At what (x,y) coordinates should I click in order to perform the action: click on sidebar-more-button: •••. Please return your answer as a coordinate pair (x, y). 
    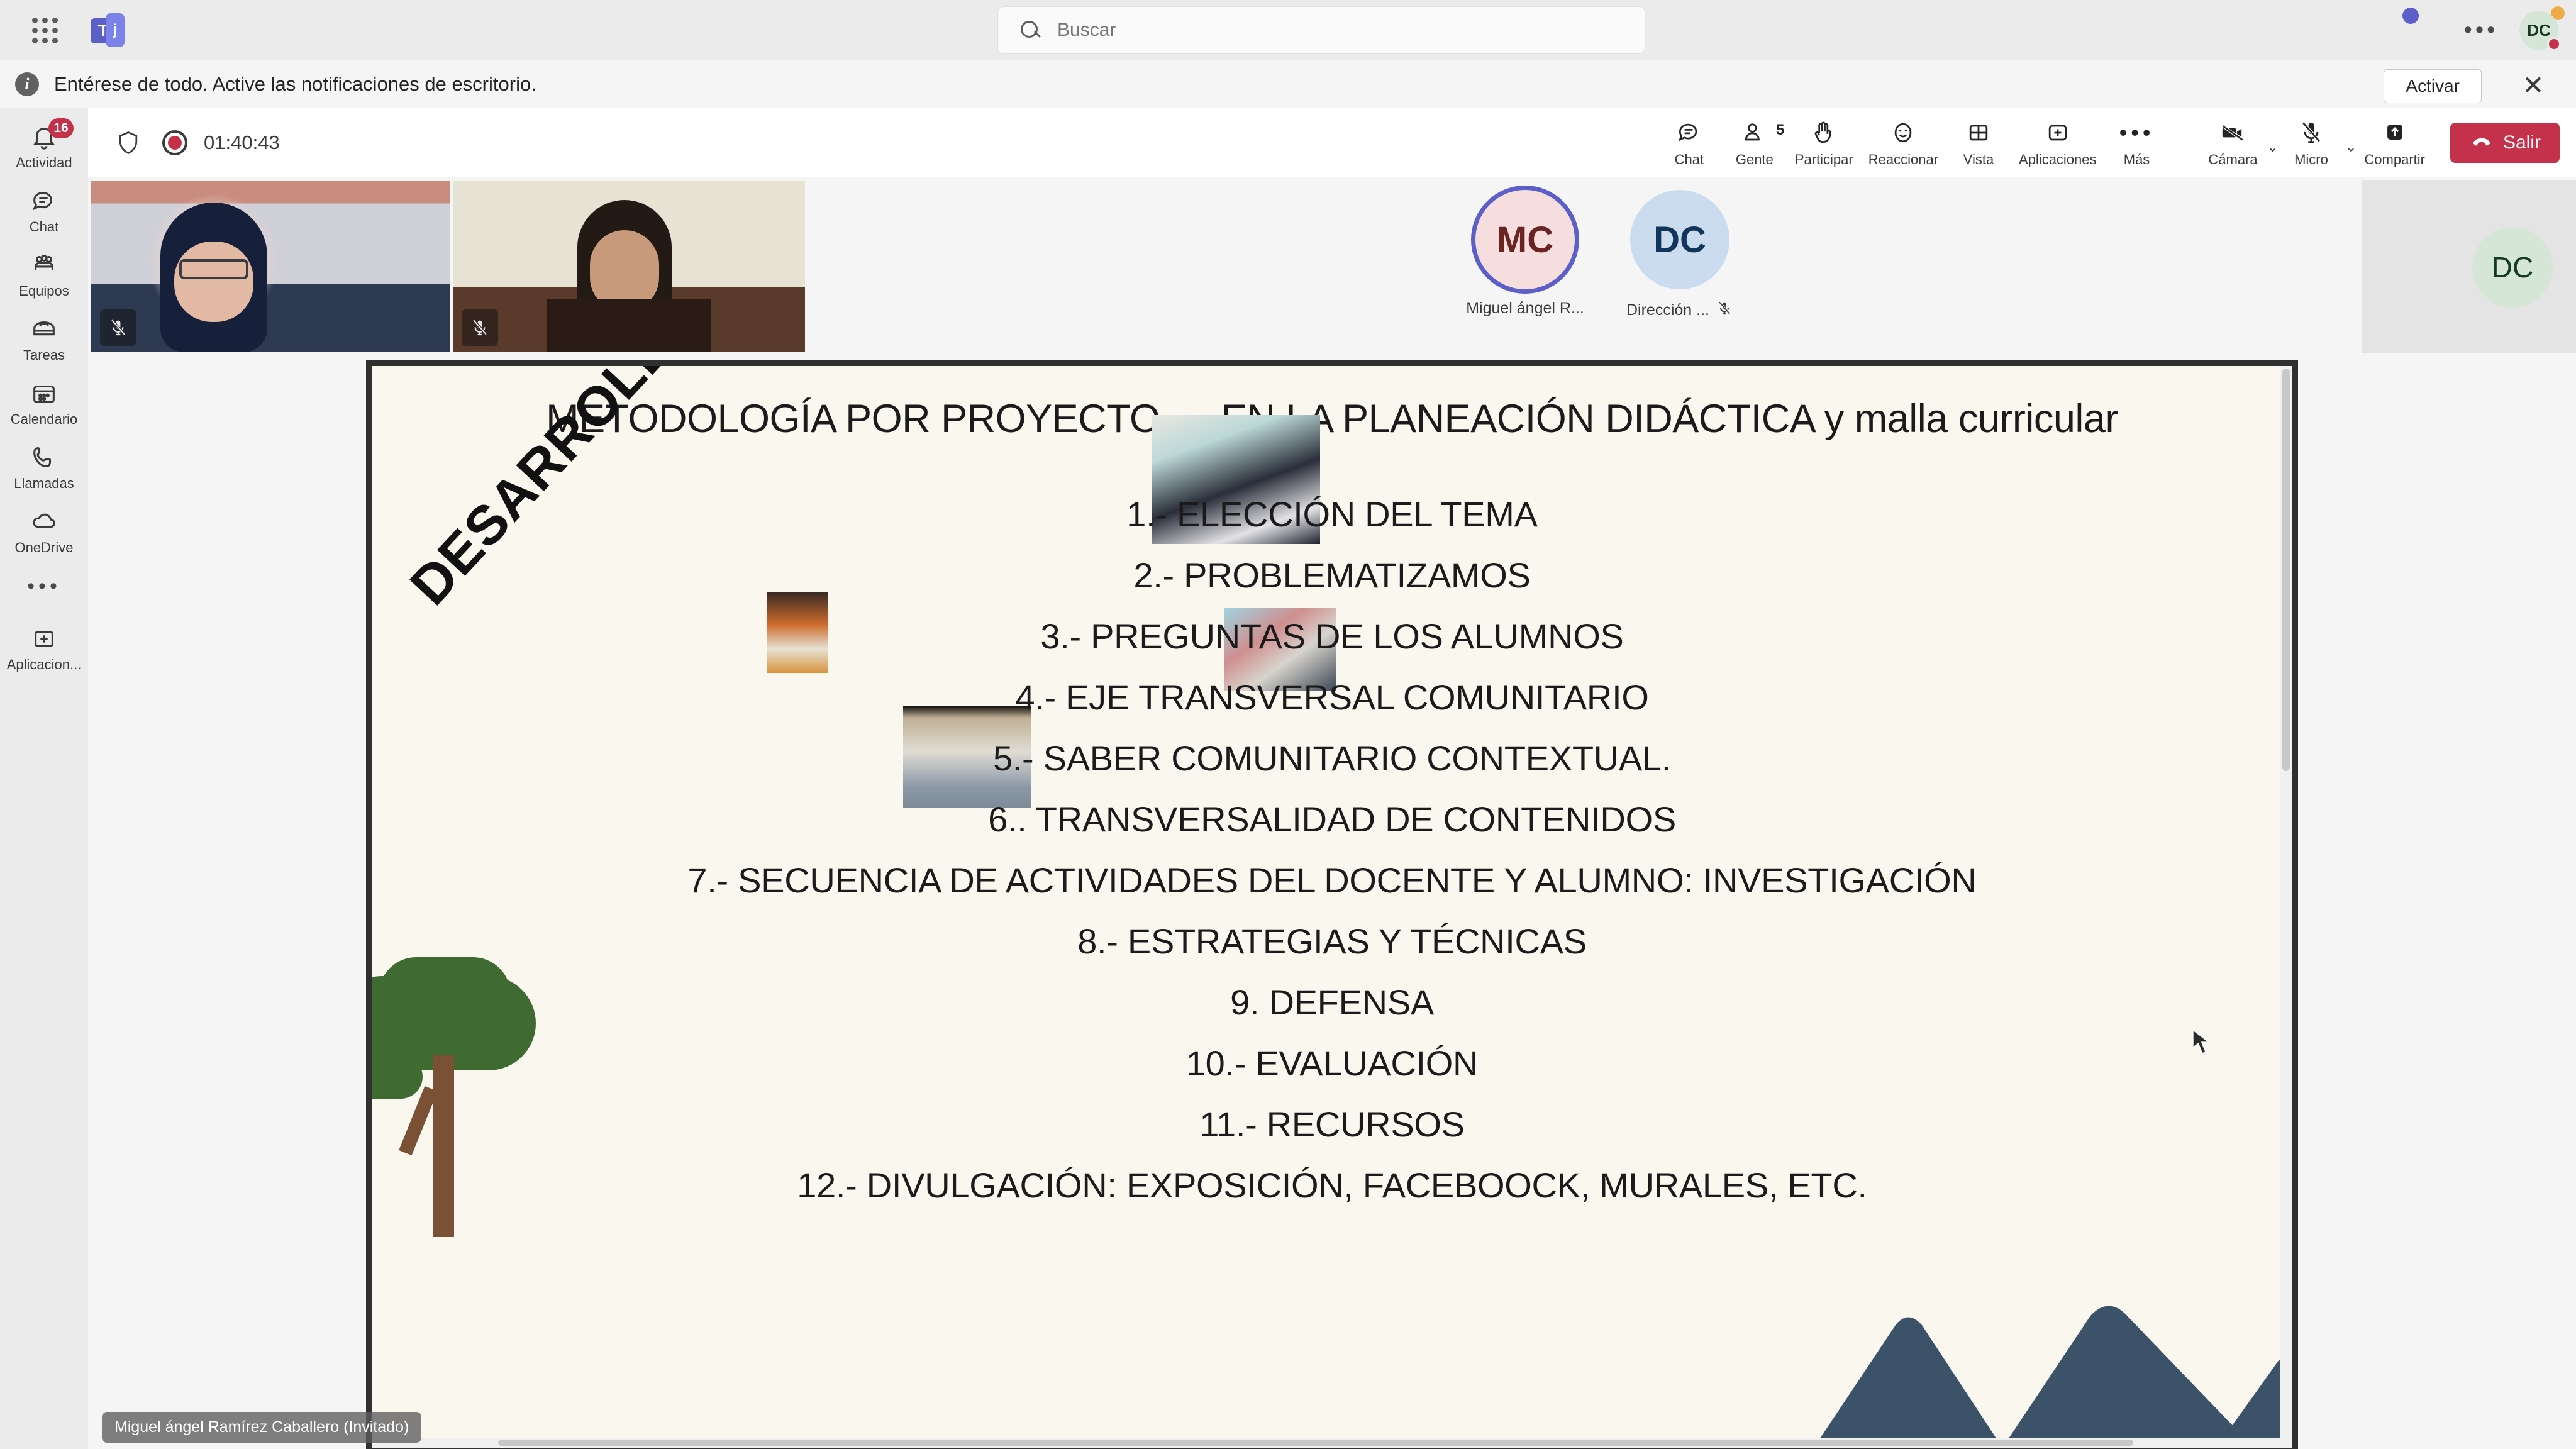
    Looking at the image, I should click on (44, 586).